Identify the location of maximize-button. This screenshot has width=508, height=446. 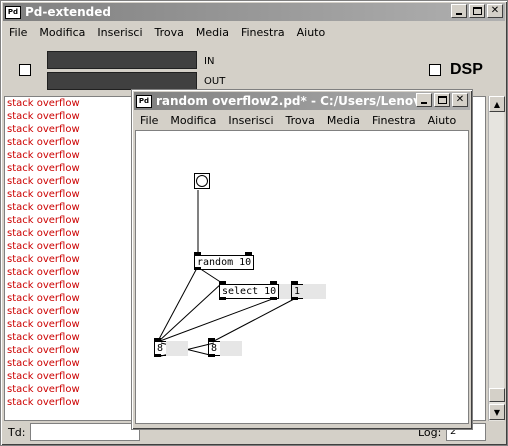
(477, 11).